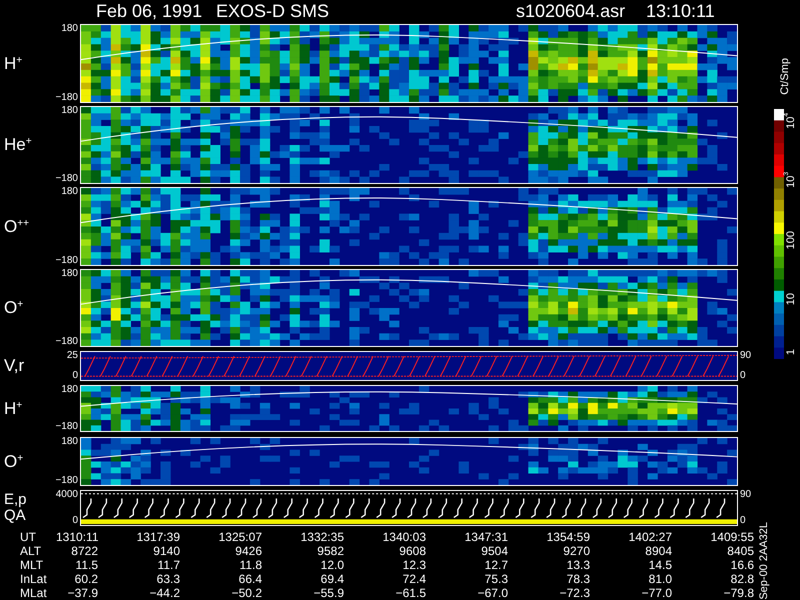 The height and width of the screenshot is (600, 800). Describe the element at coordinates (250, 565) in the screenshot. I see `table-cell-text: 11.8` at that location.